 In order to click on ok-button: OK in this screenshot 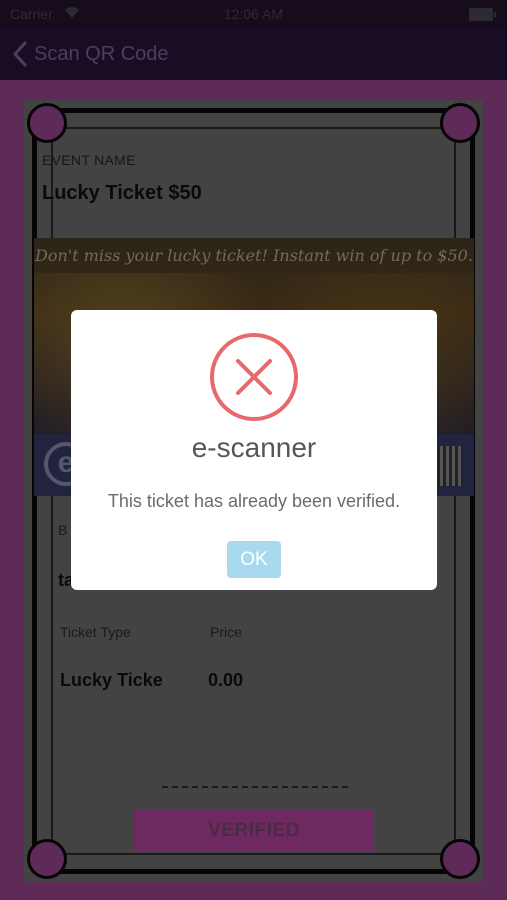, I will do `click(254, 559)`.